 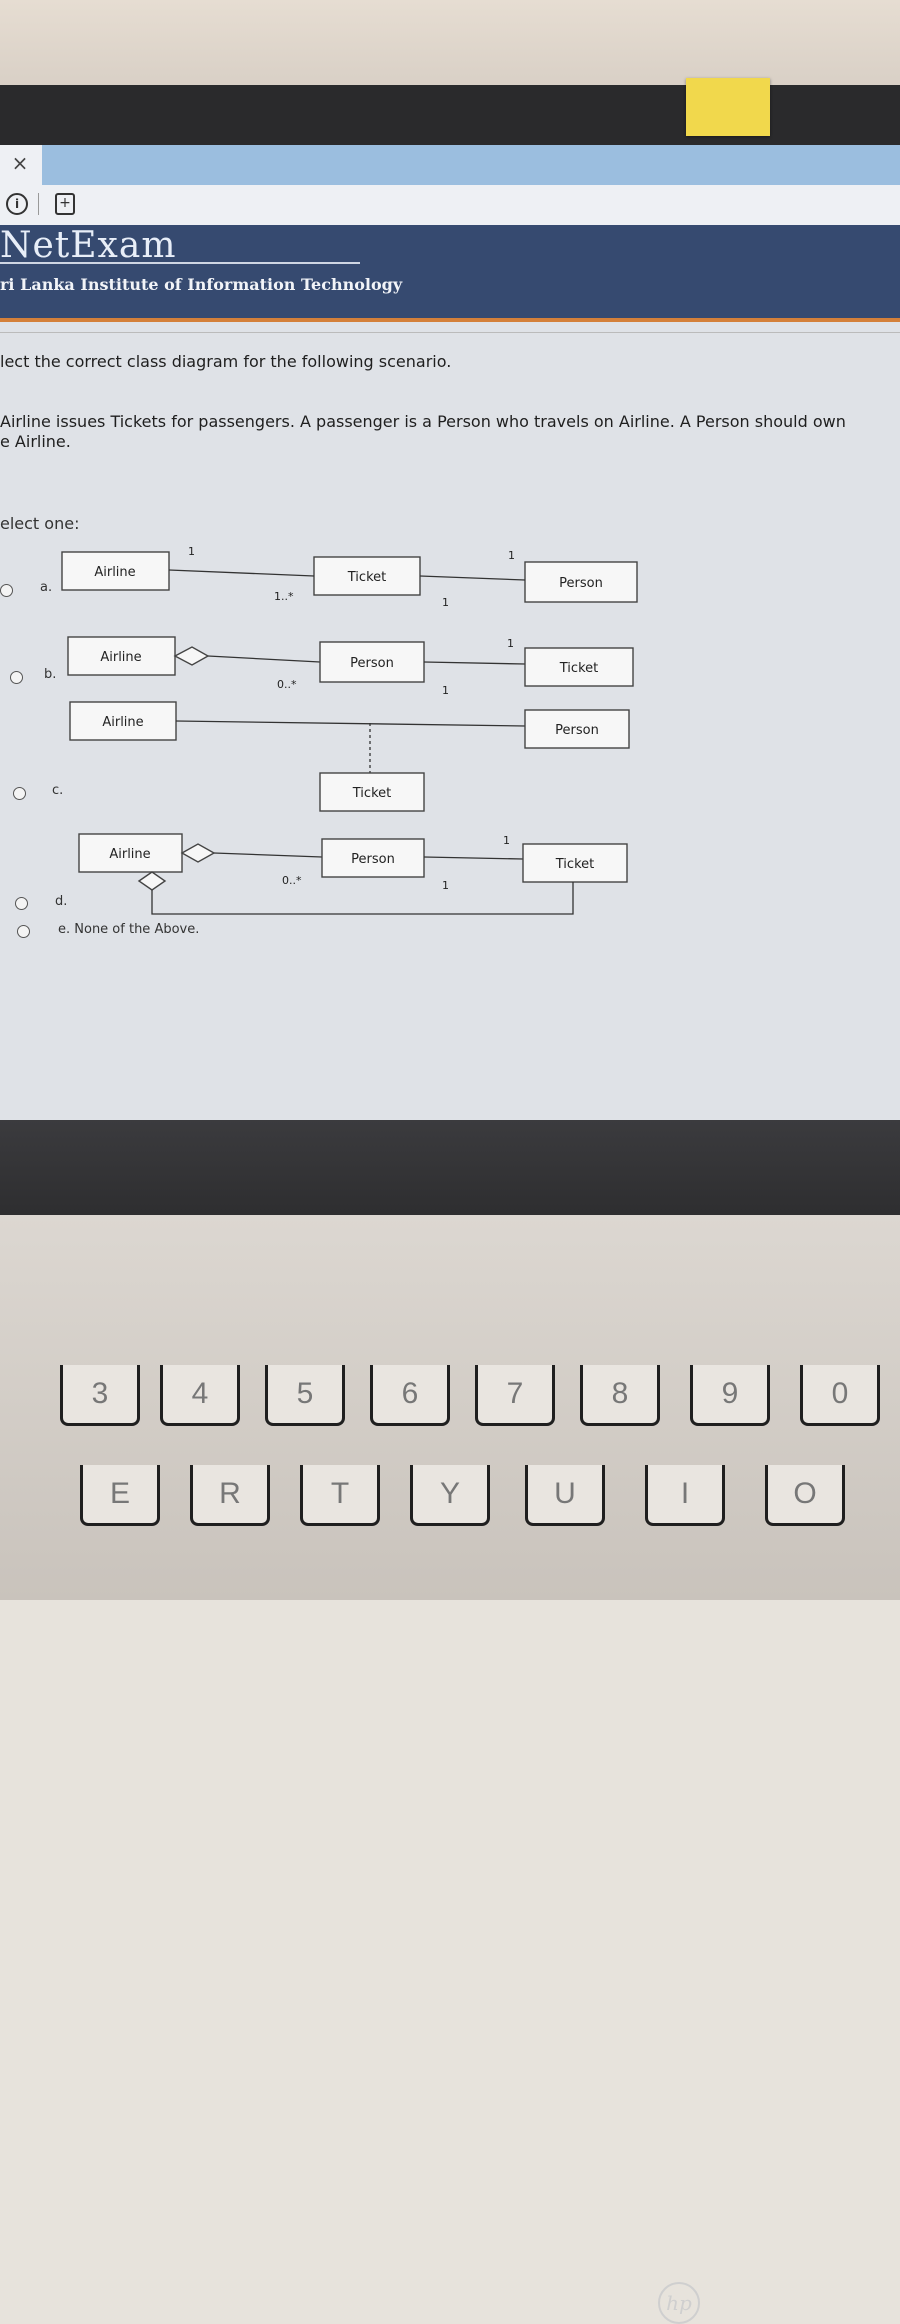 What do you see at coordinates (515, 1395) in the screenshot?
I see `key-7: 7` at bounding box center [515, 1395].